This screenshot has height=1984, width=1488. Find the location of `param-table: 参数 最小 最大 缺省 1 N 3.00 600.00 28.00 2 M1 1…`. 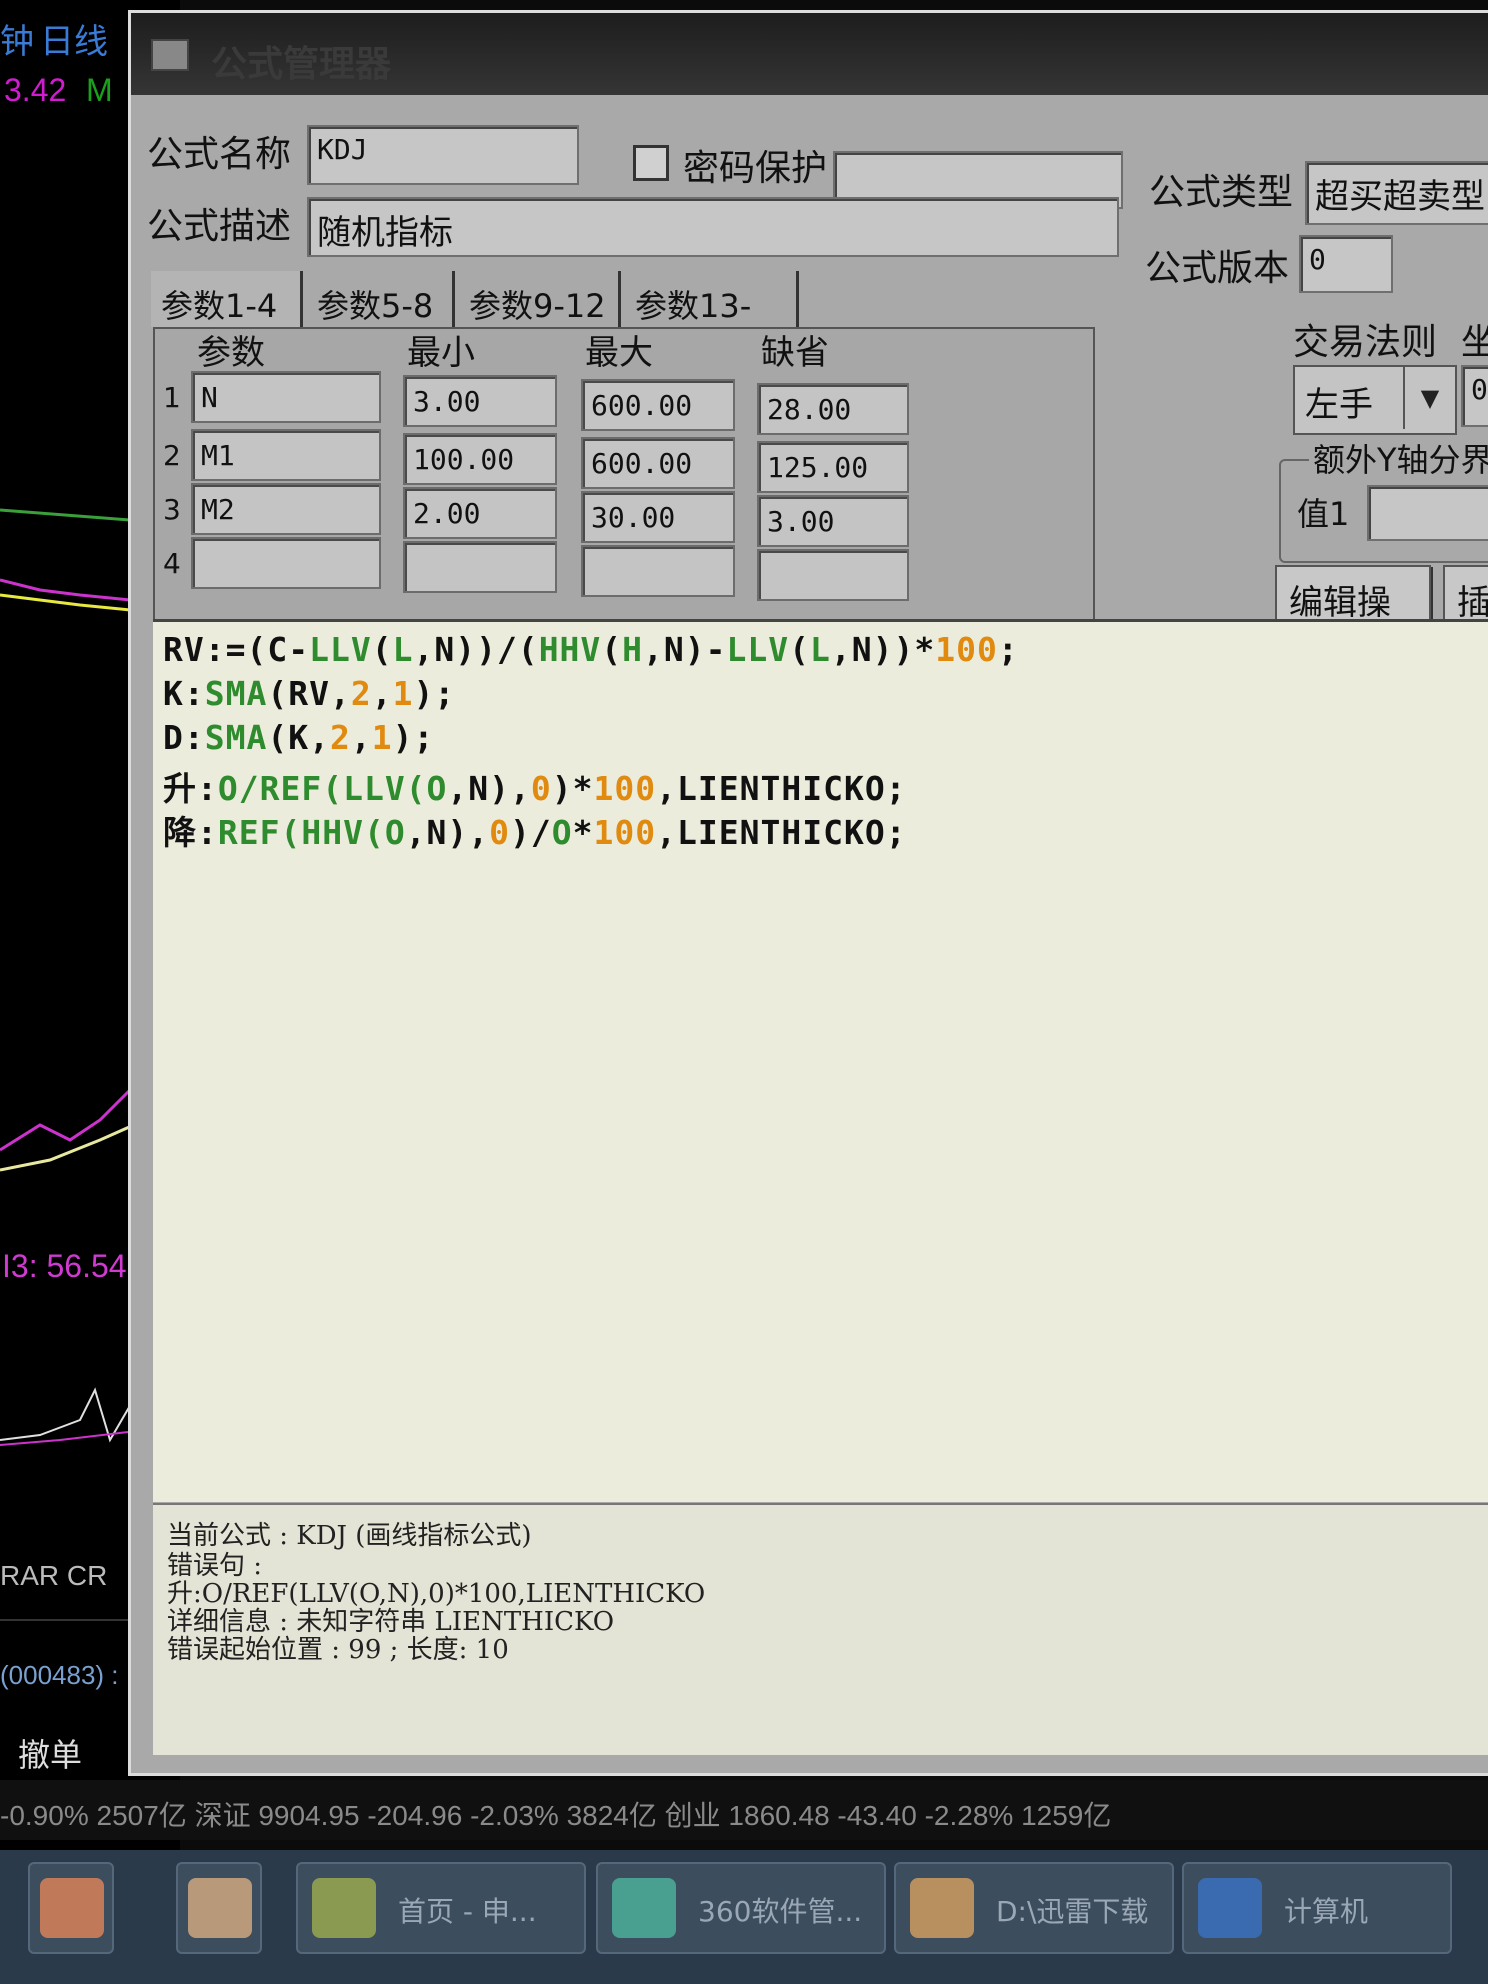

param-table: 参数 最小 最大 缺省 1 N 3.00 600.00 28.00 2 M1 1… is located at coordinates (624, 474).